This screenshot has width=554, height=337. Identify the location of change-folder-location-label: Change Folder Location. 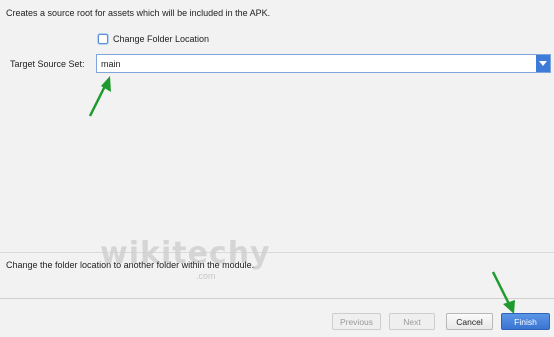
(161, 39).